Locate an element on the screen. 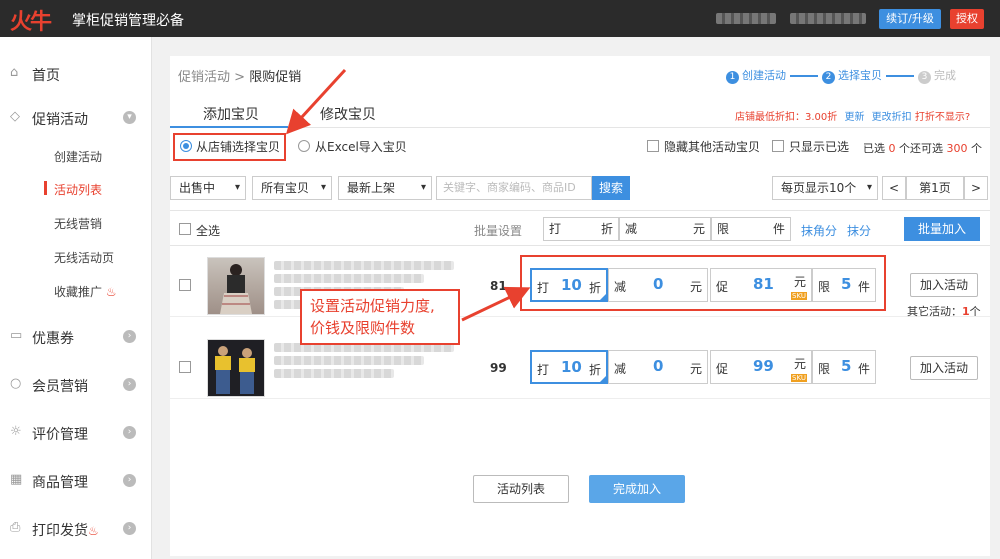 The image size is (1000, 559). sidebar-sub-wireless: 无线营销 is located at coordinates (78, 223).